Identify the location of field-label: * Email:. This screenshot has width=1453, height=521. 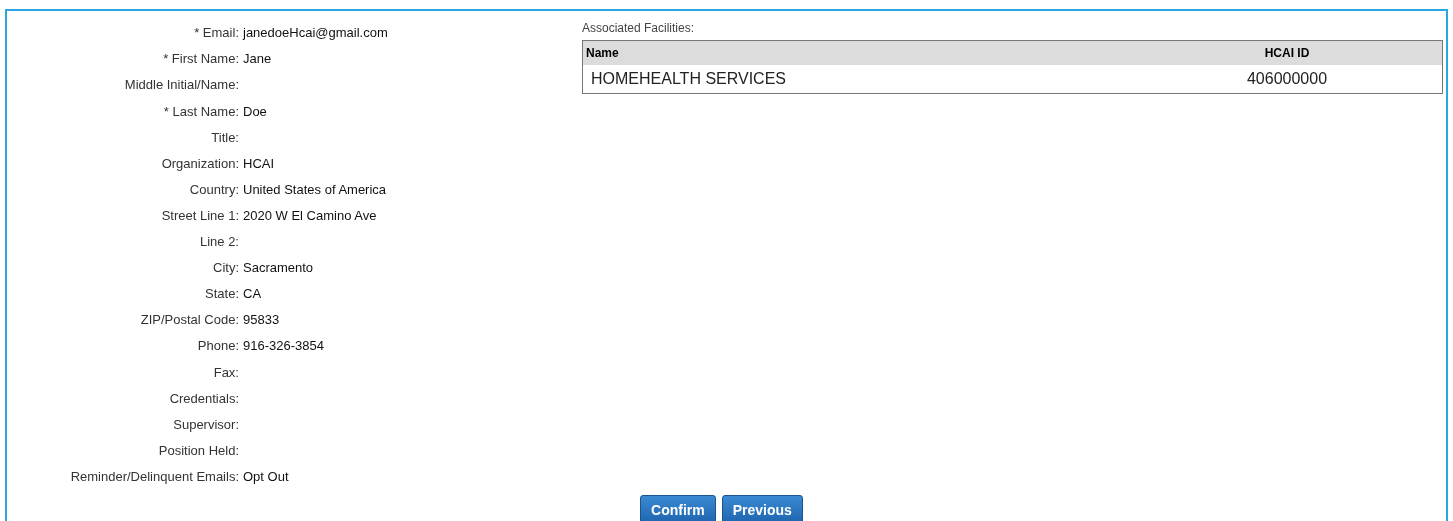
(216, 33).